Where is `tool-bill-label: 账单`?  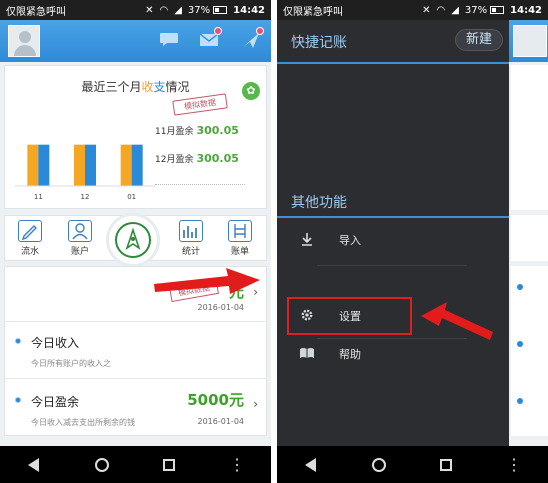 tool-bill-label: 账单 is located at coordinates (239, 252).